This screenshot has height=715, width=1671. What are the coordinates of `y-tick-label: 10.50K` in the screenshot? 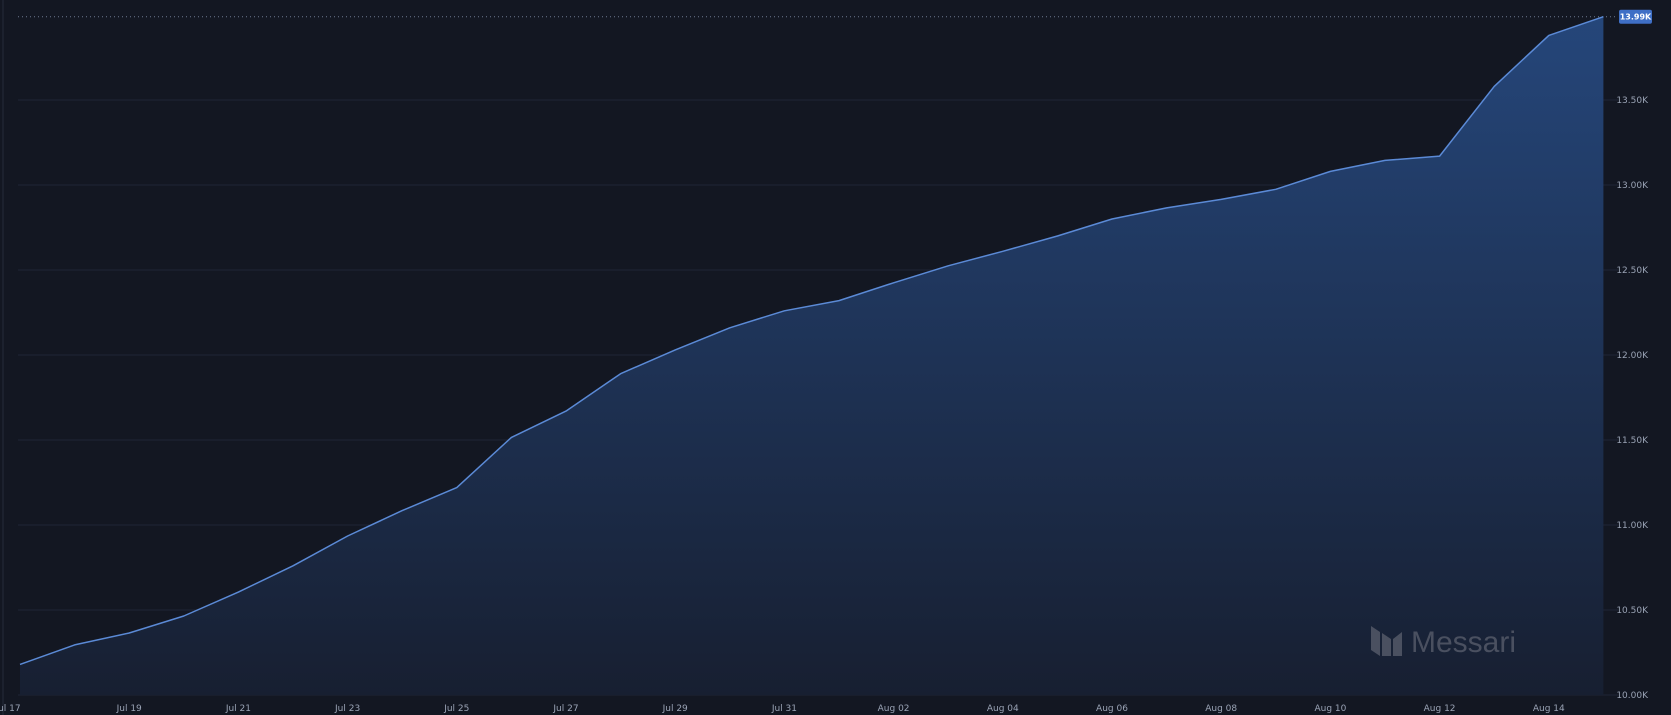 It's located at (1632, 611).